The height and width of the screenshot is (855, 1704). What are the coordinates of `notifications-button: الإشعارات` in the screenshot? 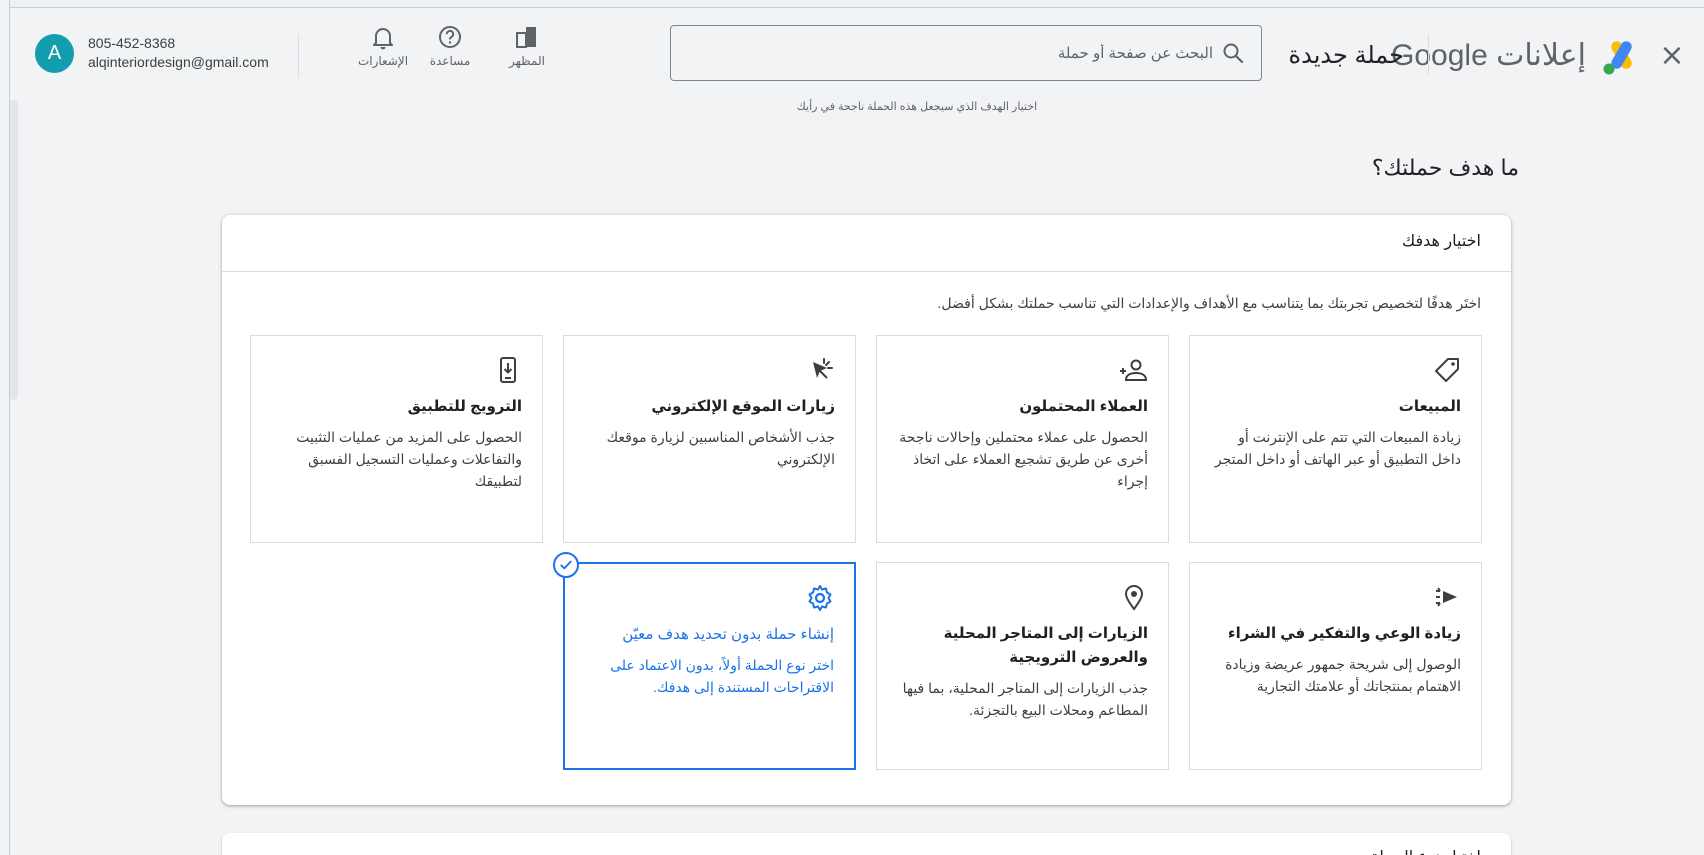 It's located at (383, 46).